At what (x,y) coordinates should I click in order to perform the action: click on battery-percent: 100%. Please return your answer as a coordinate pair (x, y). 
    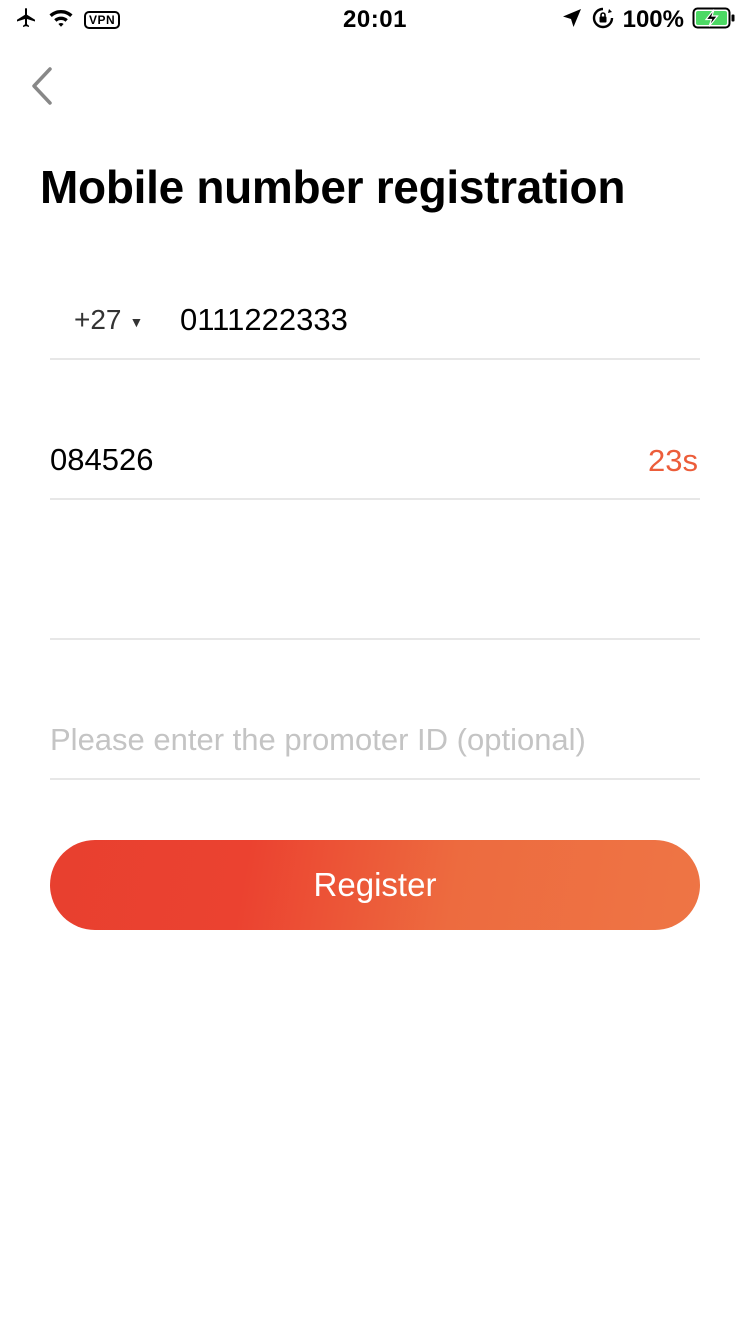
    Looking at the image, I should click on (653, 19).